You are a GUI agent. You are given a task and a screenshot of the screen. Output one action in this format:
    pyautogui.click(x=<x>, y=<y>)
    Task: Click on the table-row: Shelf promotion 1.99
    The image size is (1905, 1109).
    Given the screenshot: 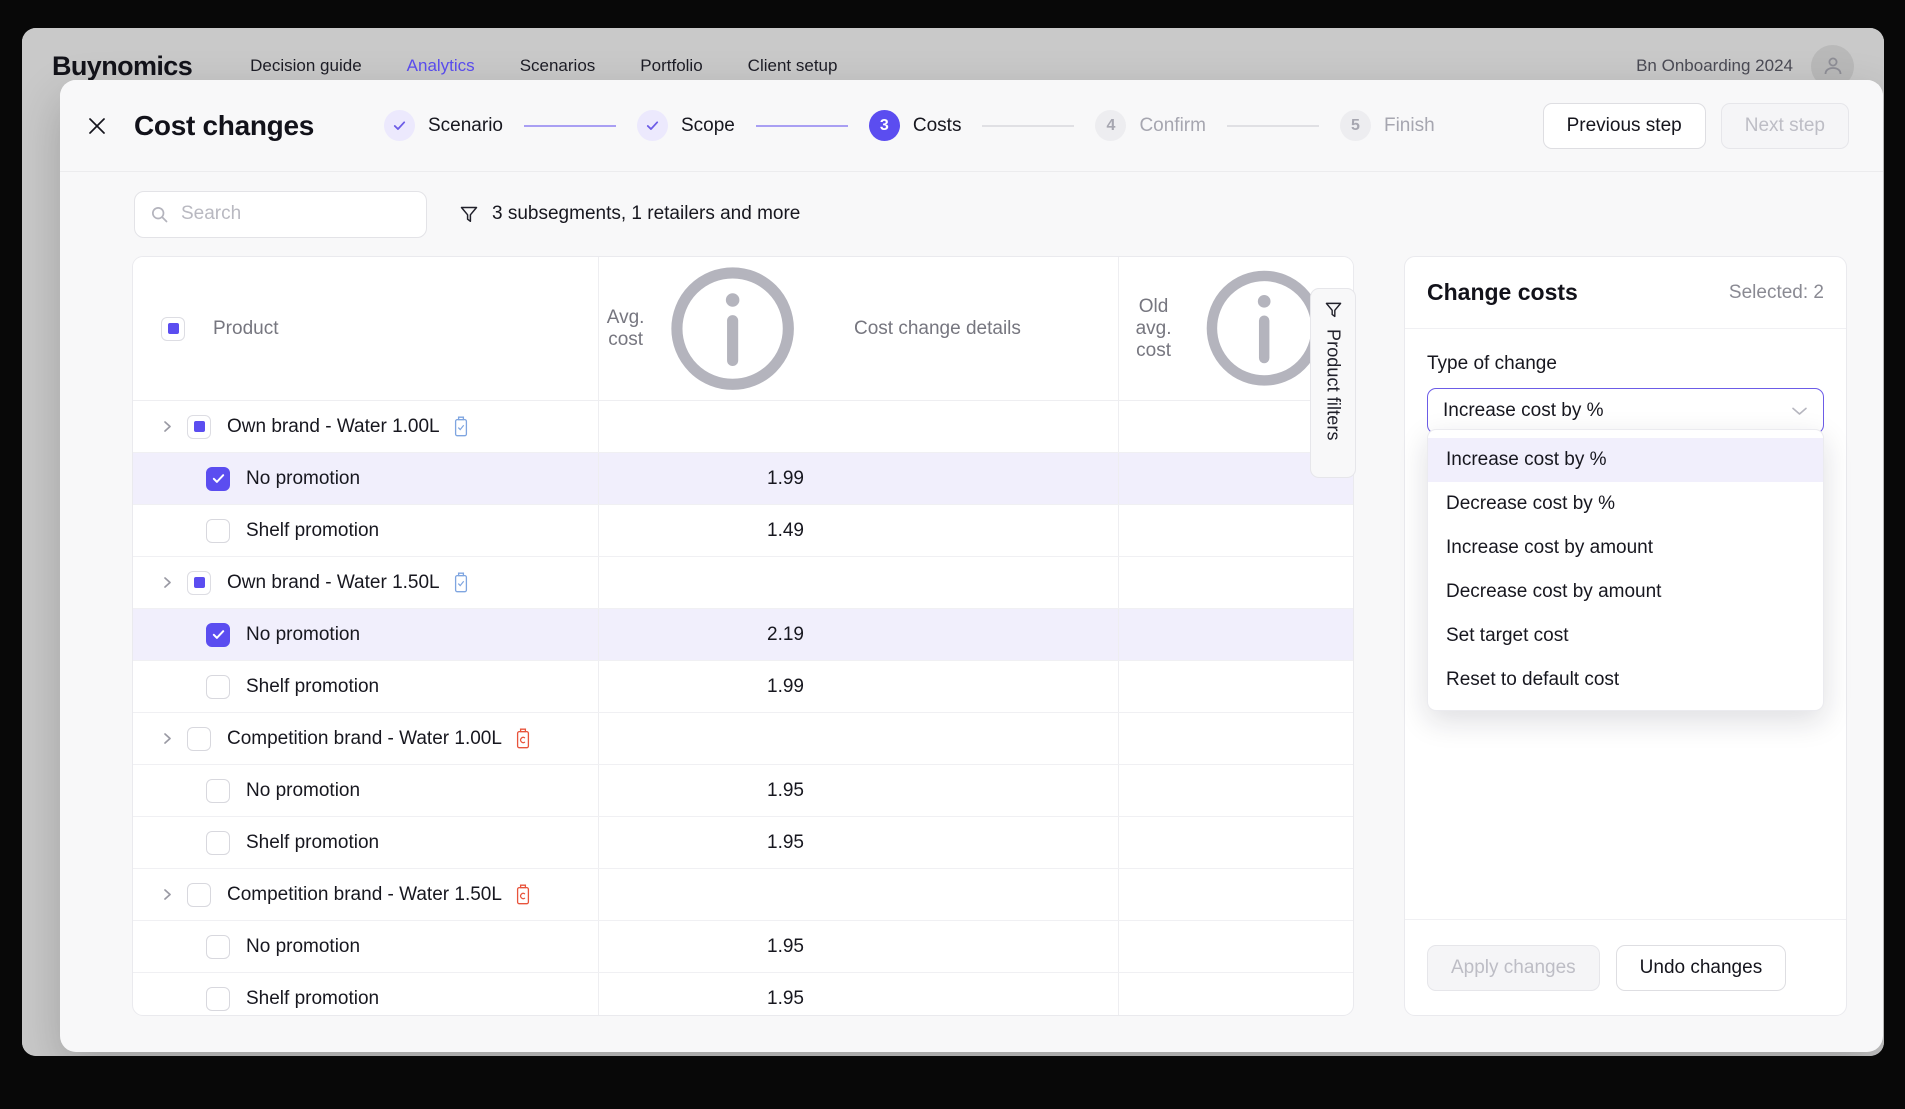 What is the action you would take?
    pyautogui.click(x=743, y=687)
    